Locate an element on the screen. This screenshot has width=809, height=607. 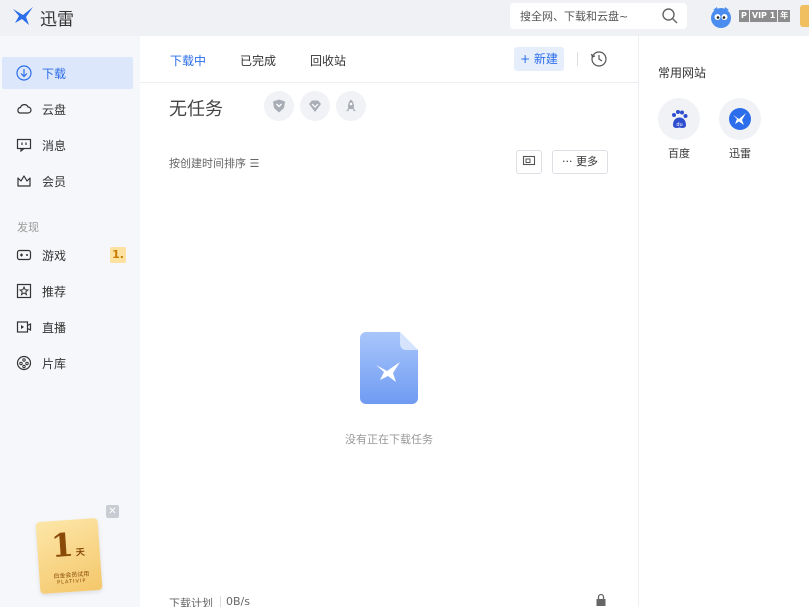
download-icon is located at coordinates (24, 73).